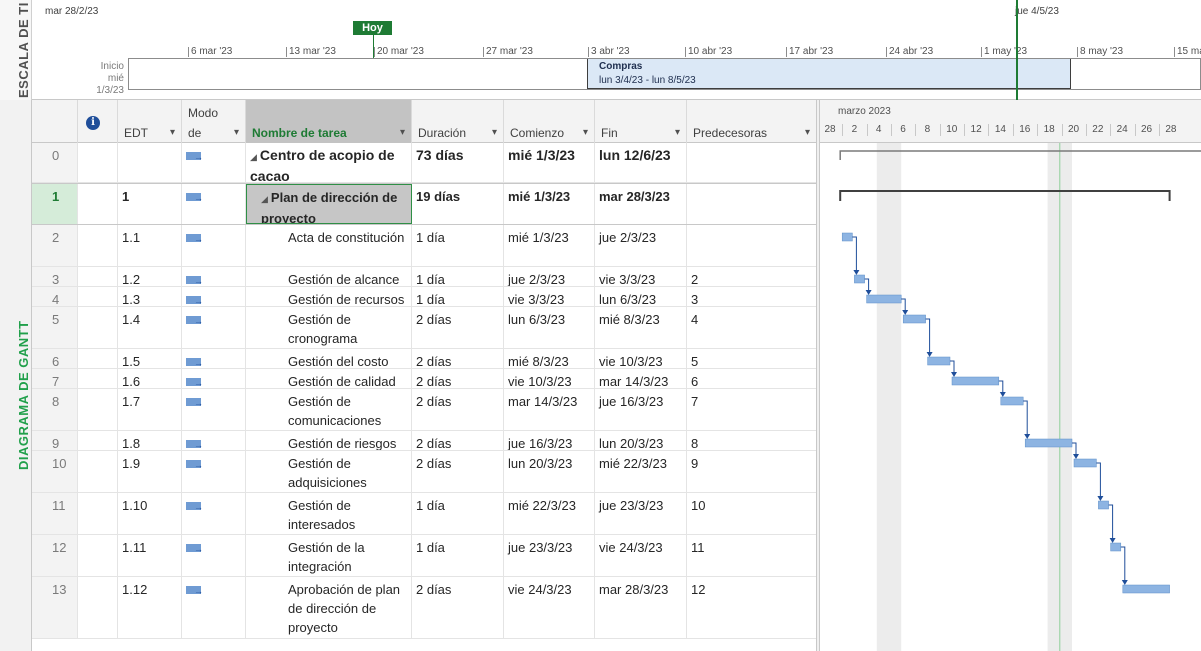 This screenshot has height=651, width=1201. What do you see at coordinates (329, 327) in the screenshot?
I see `row-name: Gestión de cronograma` at bounding box center [329, 327].